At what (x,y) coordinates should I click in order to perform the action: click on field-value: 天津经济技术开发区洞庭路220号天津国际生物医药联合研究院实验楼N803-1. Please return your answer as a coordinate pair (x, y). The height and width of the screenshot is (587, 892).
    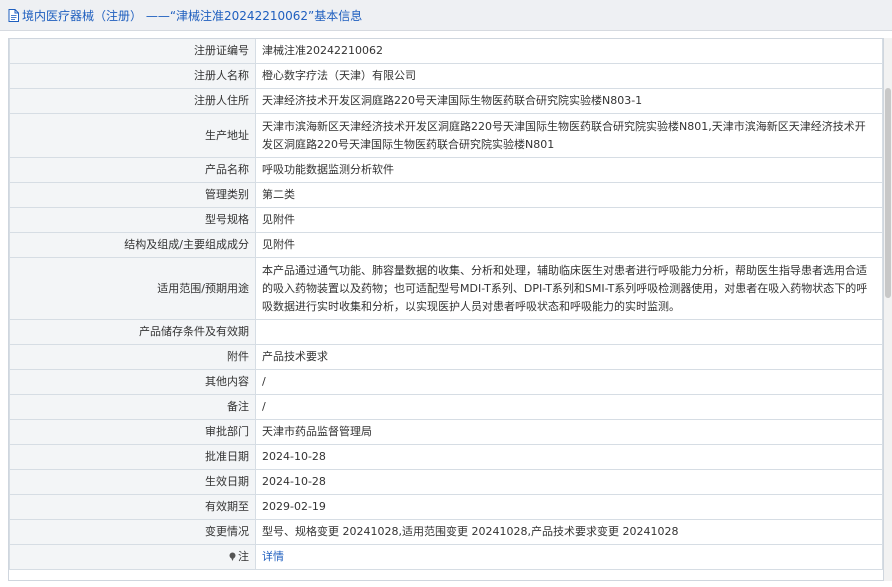
    Looking at the image, I should click on (569, 101).